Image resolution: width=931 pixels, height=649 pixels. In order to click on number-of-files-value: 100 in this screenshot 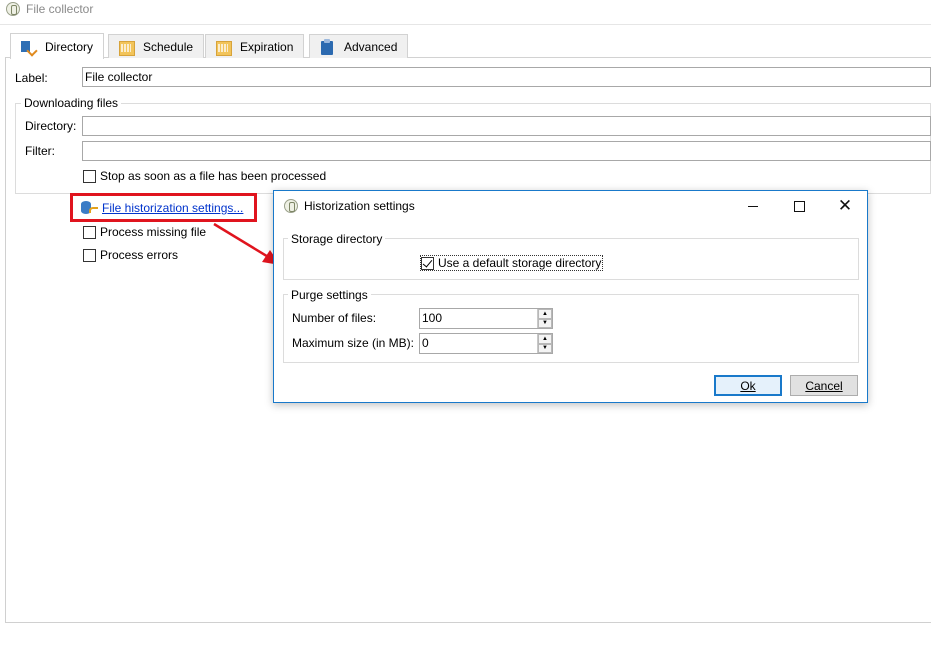, I will do `click(478, 318)`.